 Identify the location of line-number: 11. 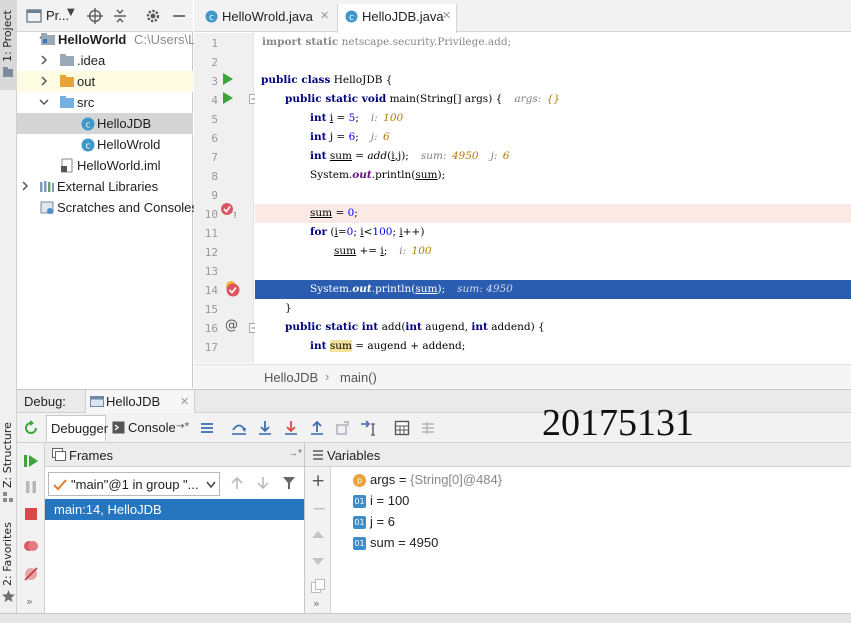
(211, 233).